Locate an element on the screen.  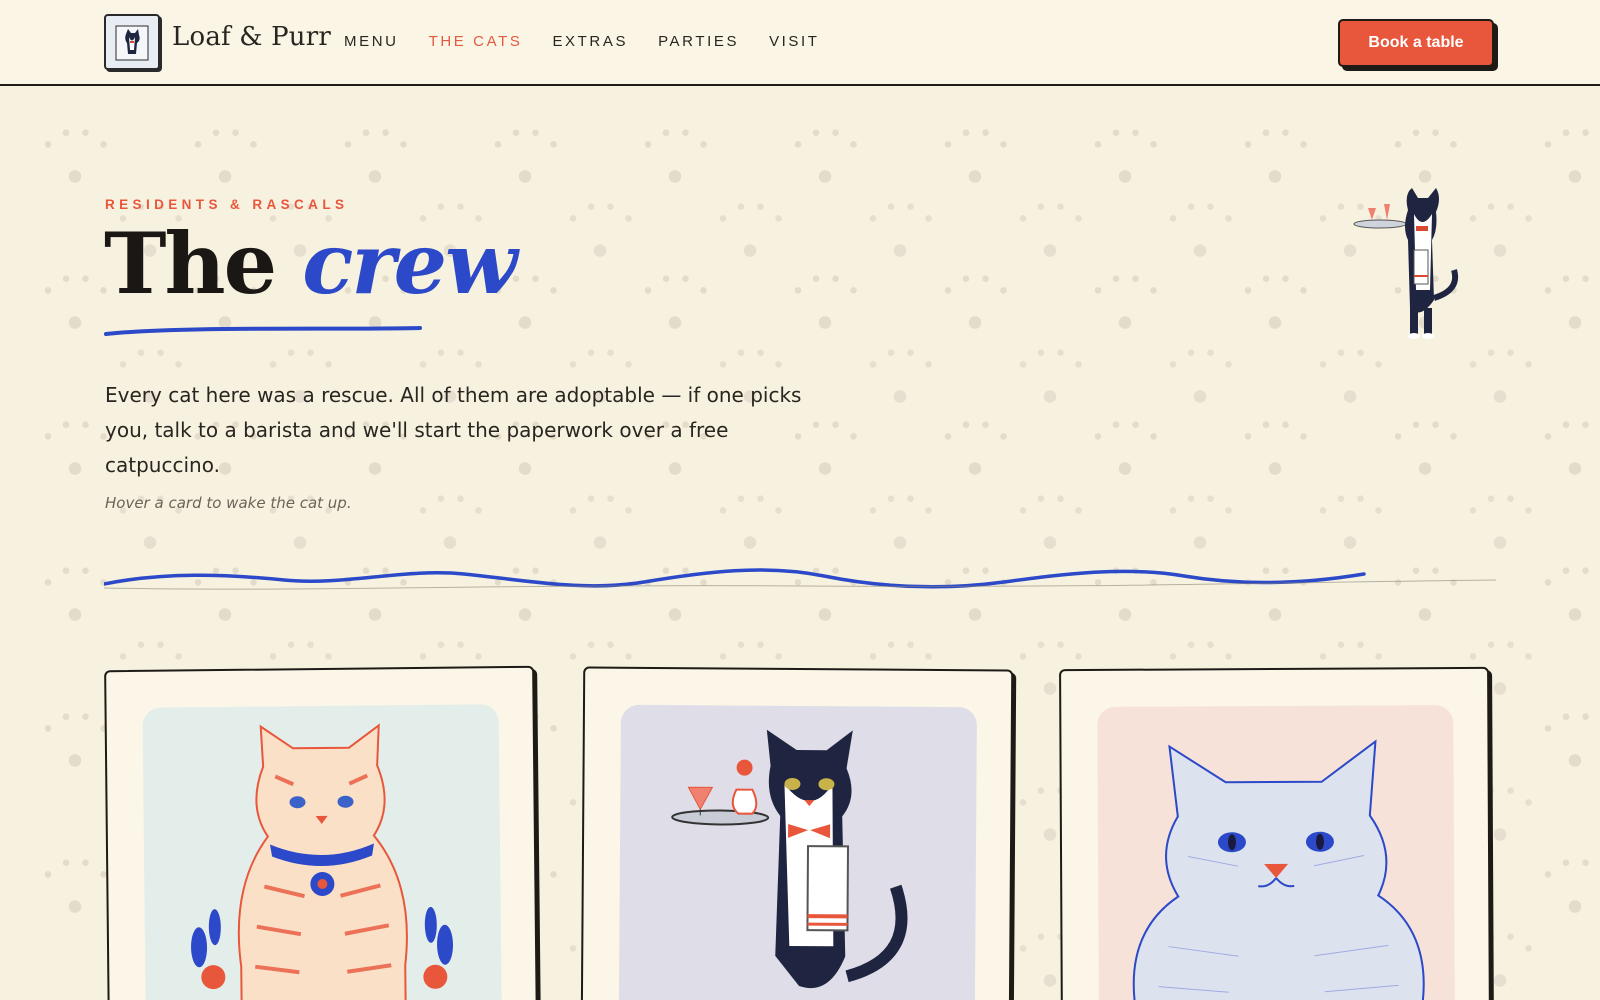
nav-item-the-cats: THE CATS is located at coordinates (476, 41).